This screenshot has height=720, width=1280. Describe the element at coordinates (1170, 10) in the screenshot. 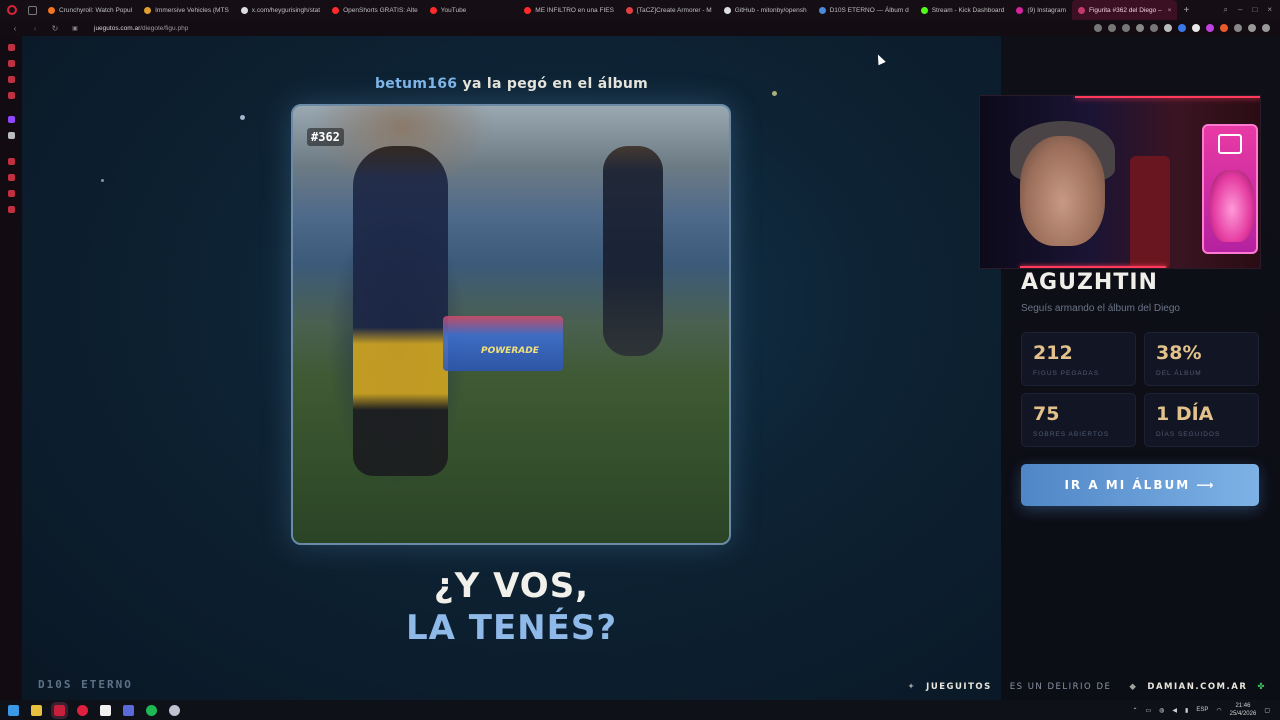

I see `close-tab-icon: ×` at that location.